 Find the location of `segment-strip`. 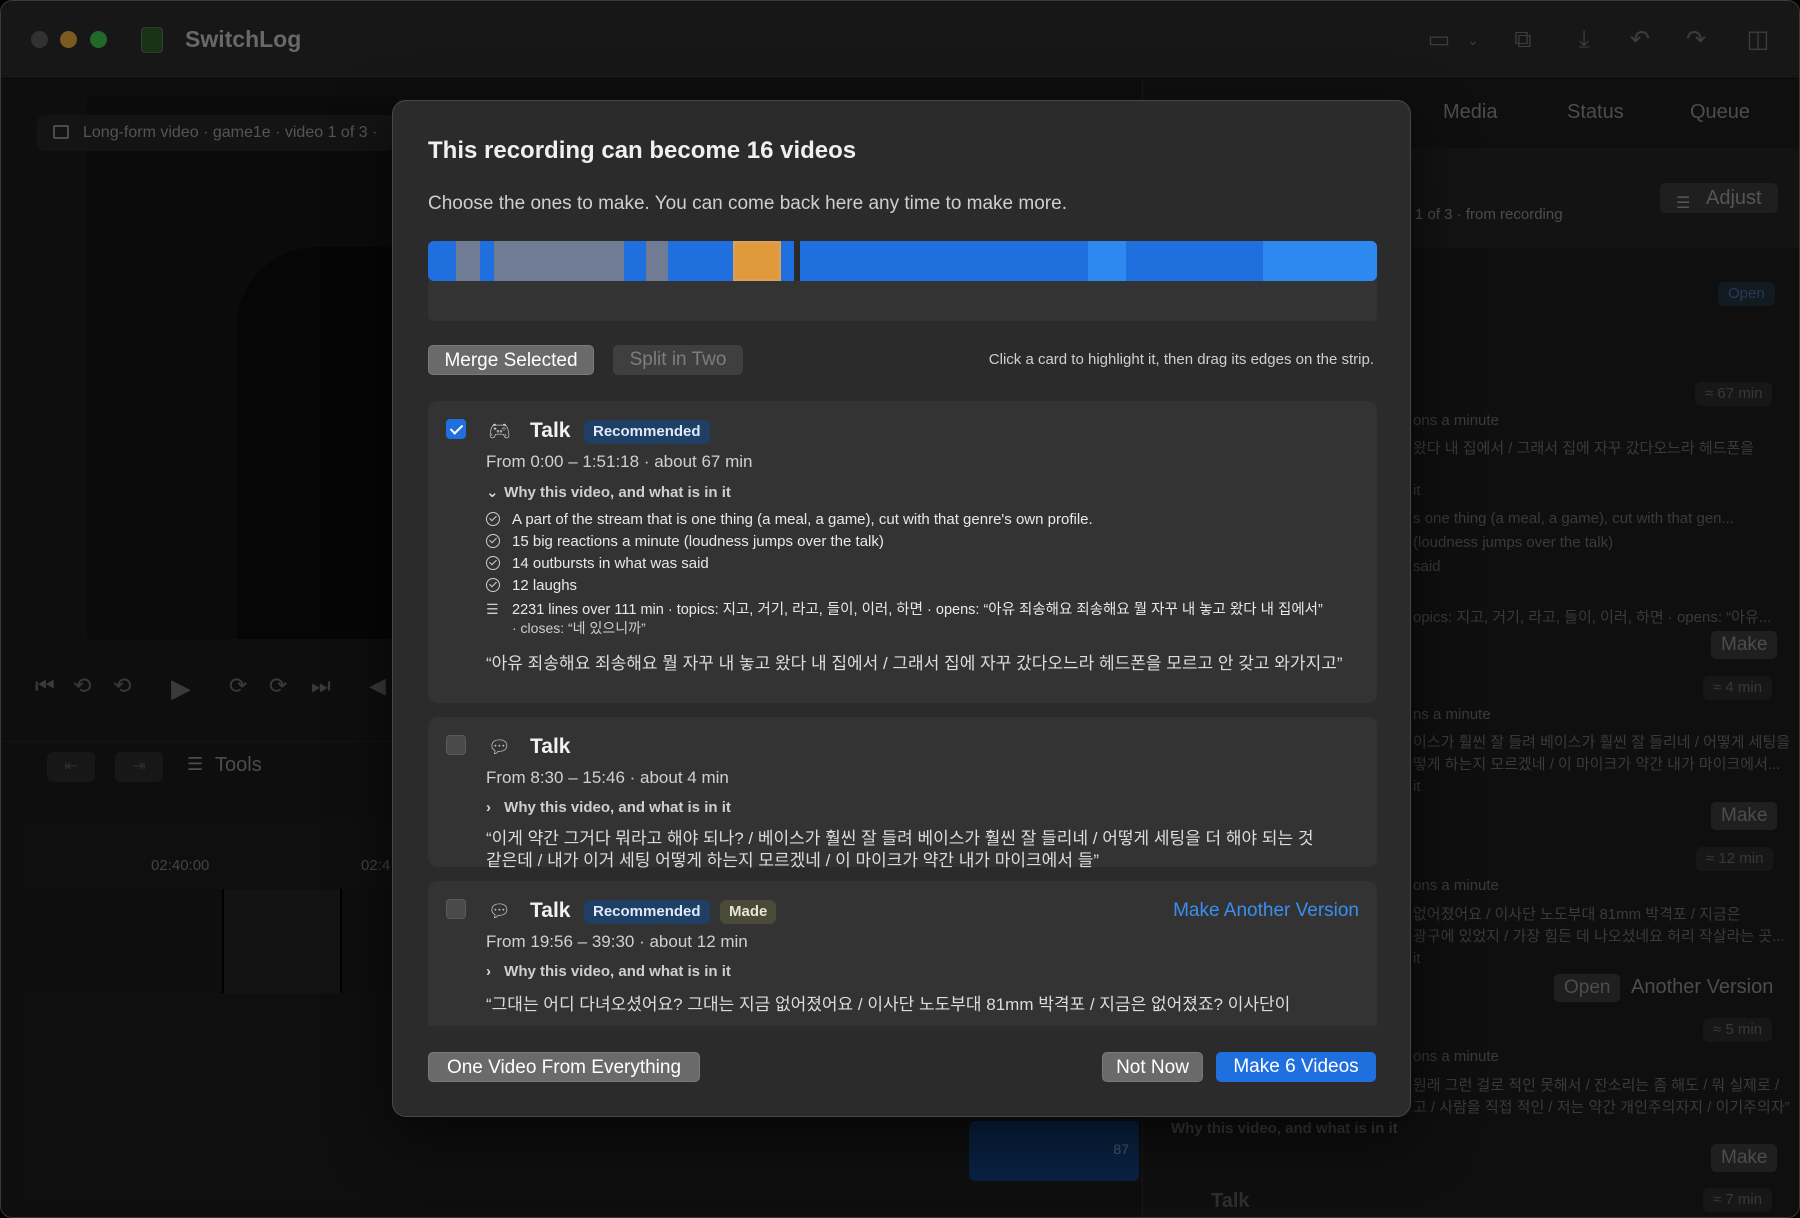

segment-strip is located at coordinates (902, 261).